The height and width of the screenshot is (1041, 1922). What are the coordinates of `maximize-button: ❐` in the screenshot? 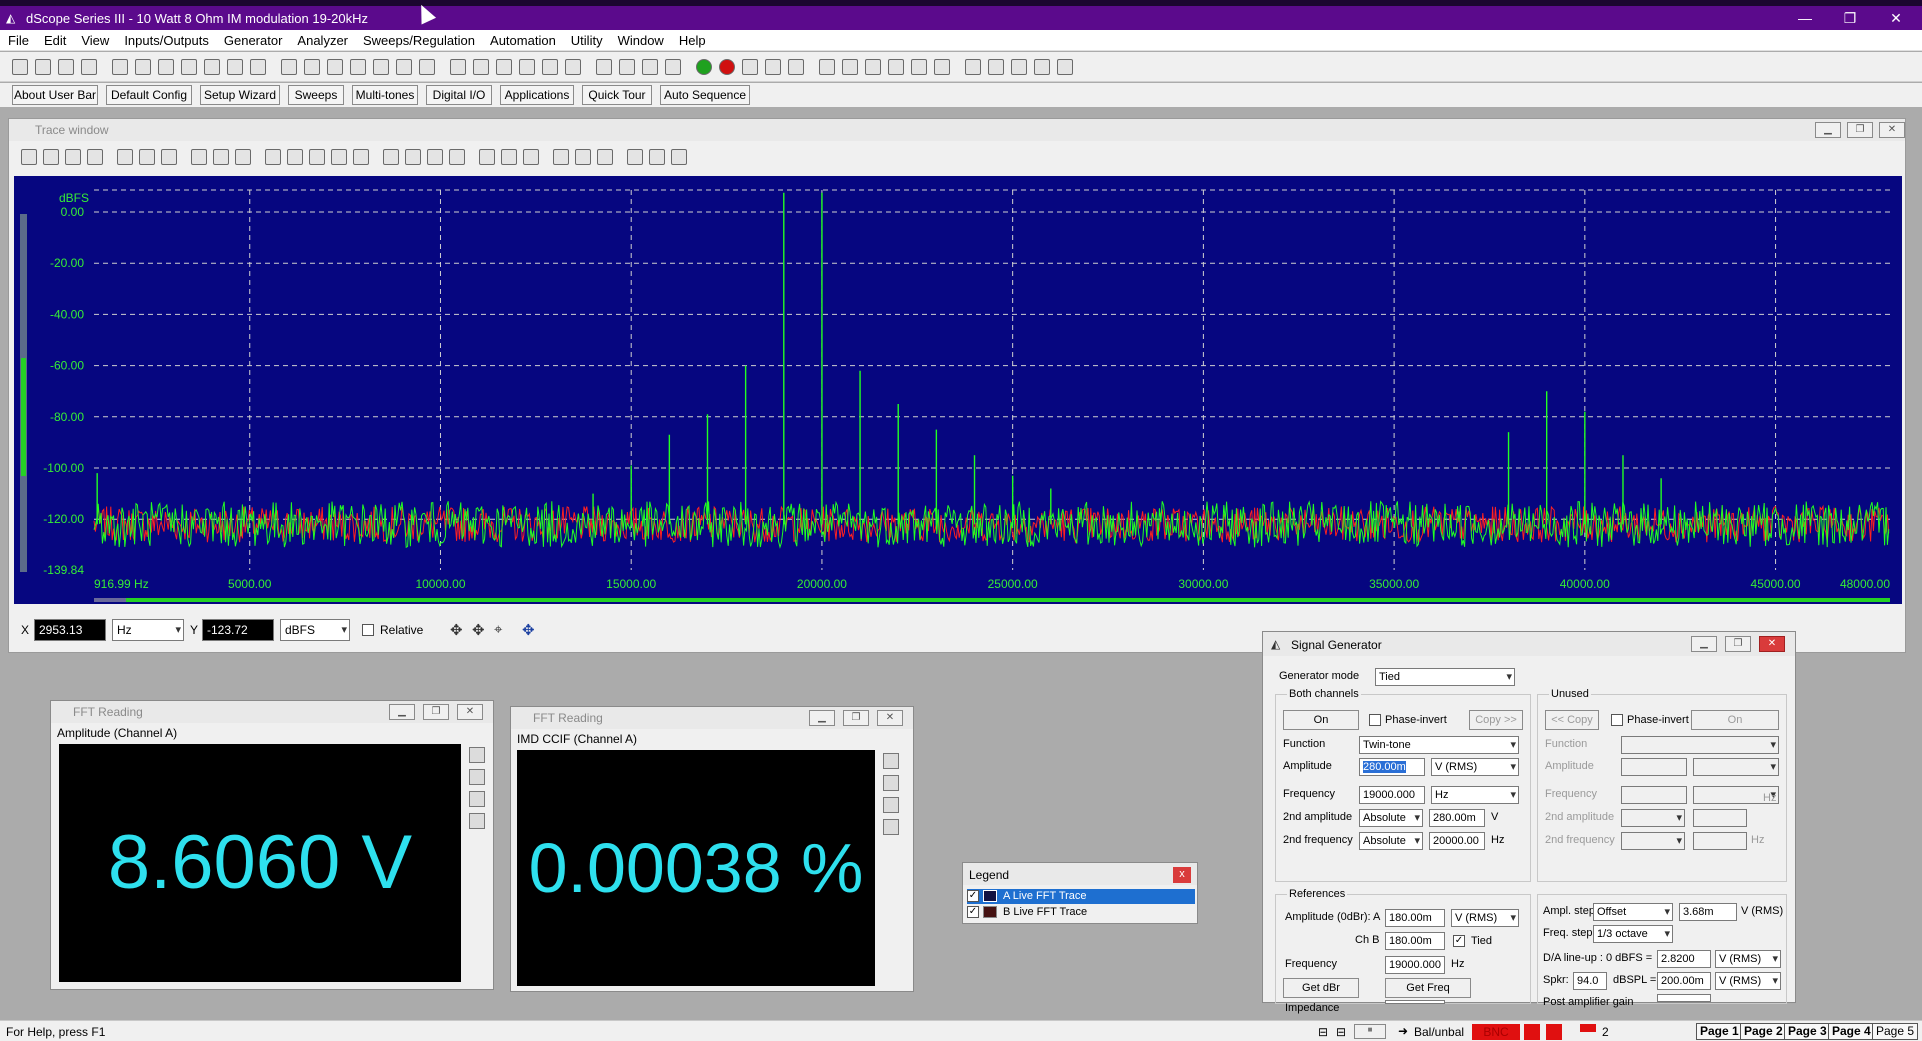 It's located at (1850, 18).